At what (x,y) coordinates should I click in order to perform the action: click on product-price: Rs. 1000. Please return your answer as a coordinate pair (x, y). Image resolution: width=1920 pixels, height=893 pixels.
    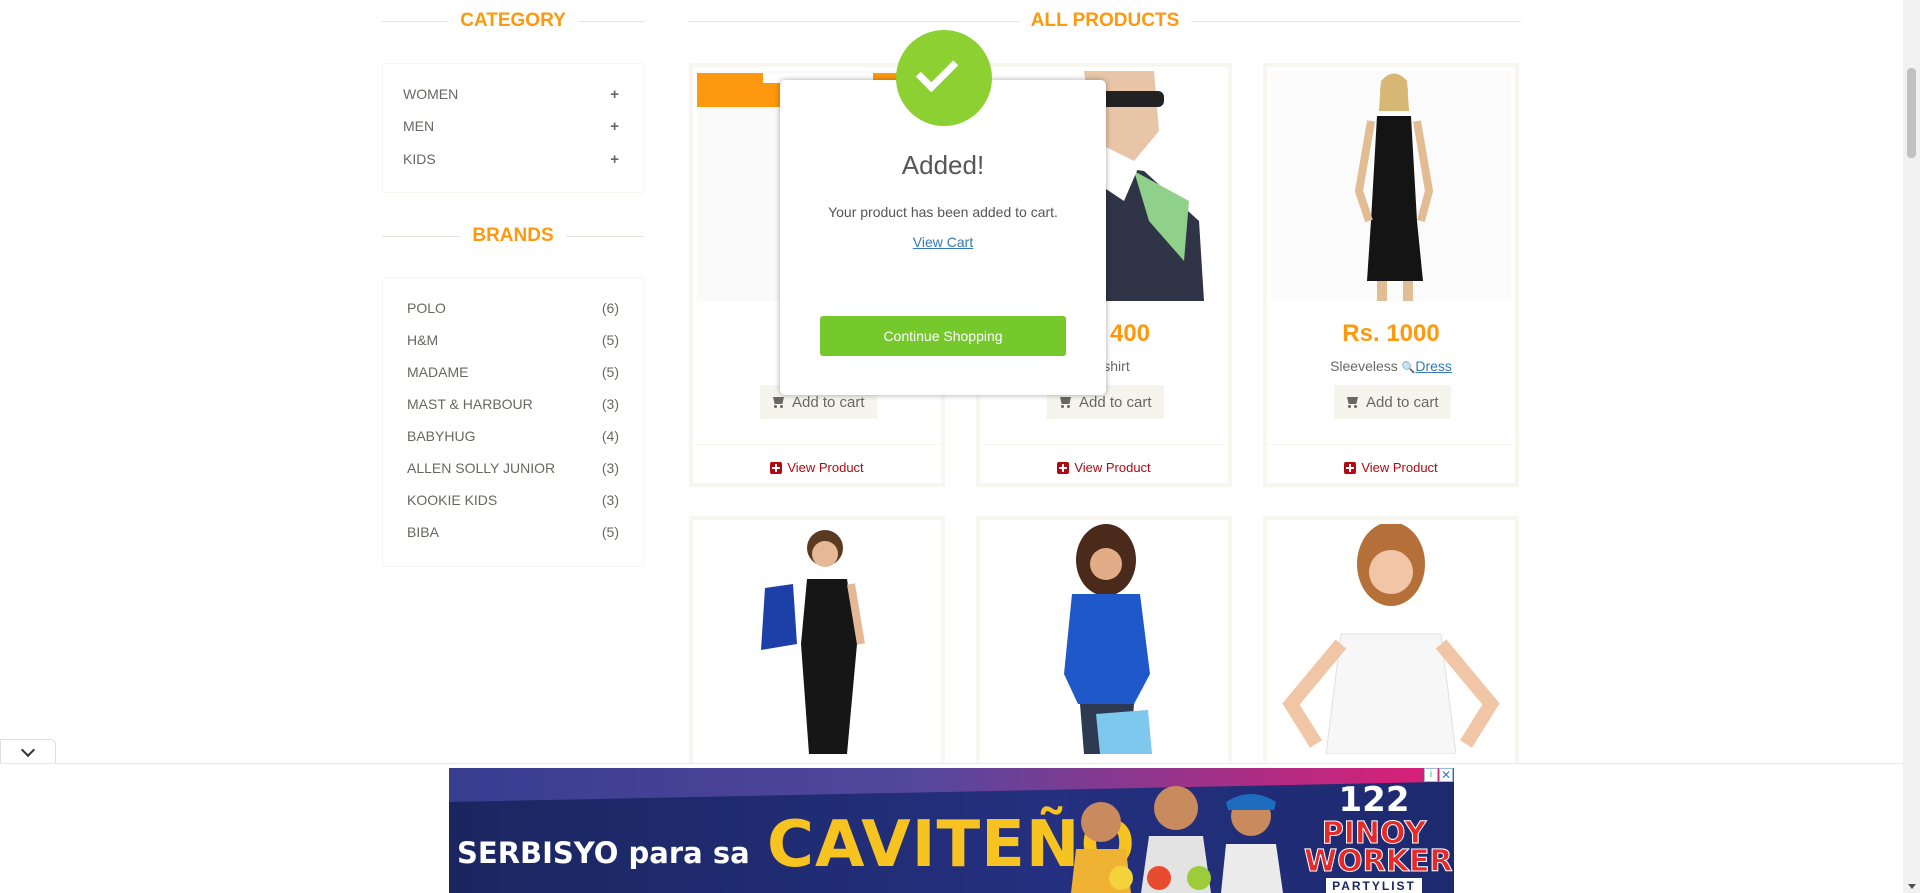
    Looking at the image, I should click on (1391, 333).